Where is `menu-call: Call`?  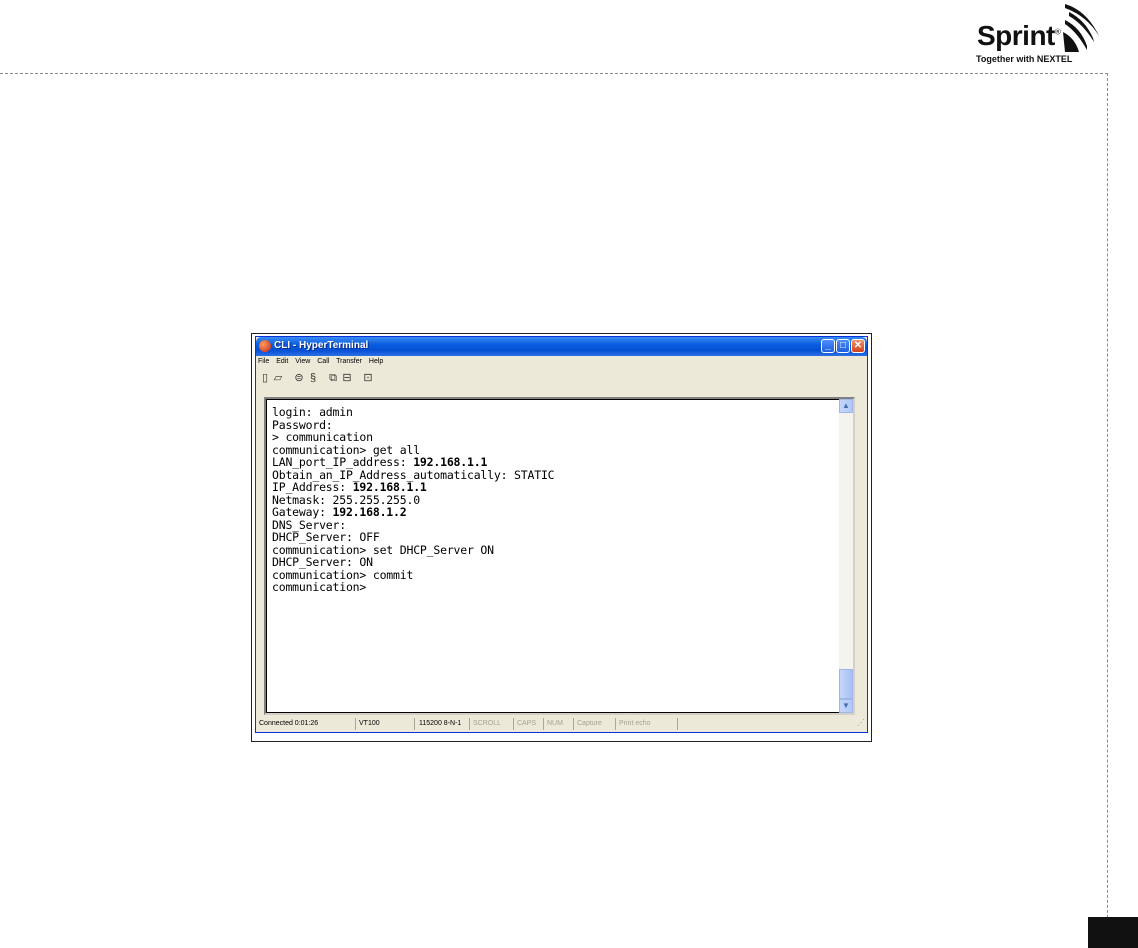 menu-call: Call is located at coordinates (323, 361).